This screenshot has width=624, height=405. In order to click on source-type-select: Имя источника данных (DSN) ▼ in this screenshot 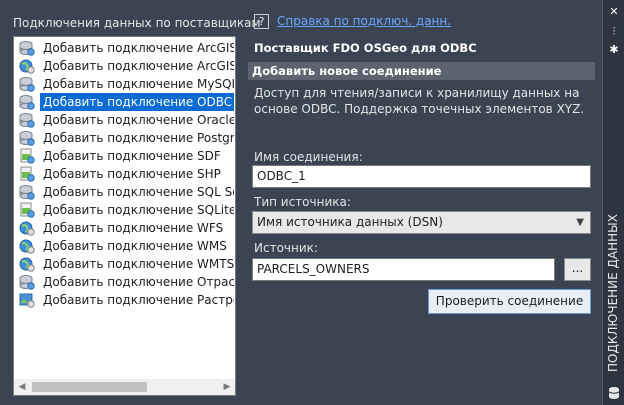, I will do `click(421, 222)`.